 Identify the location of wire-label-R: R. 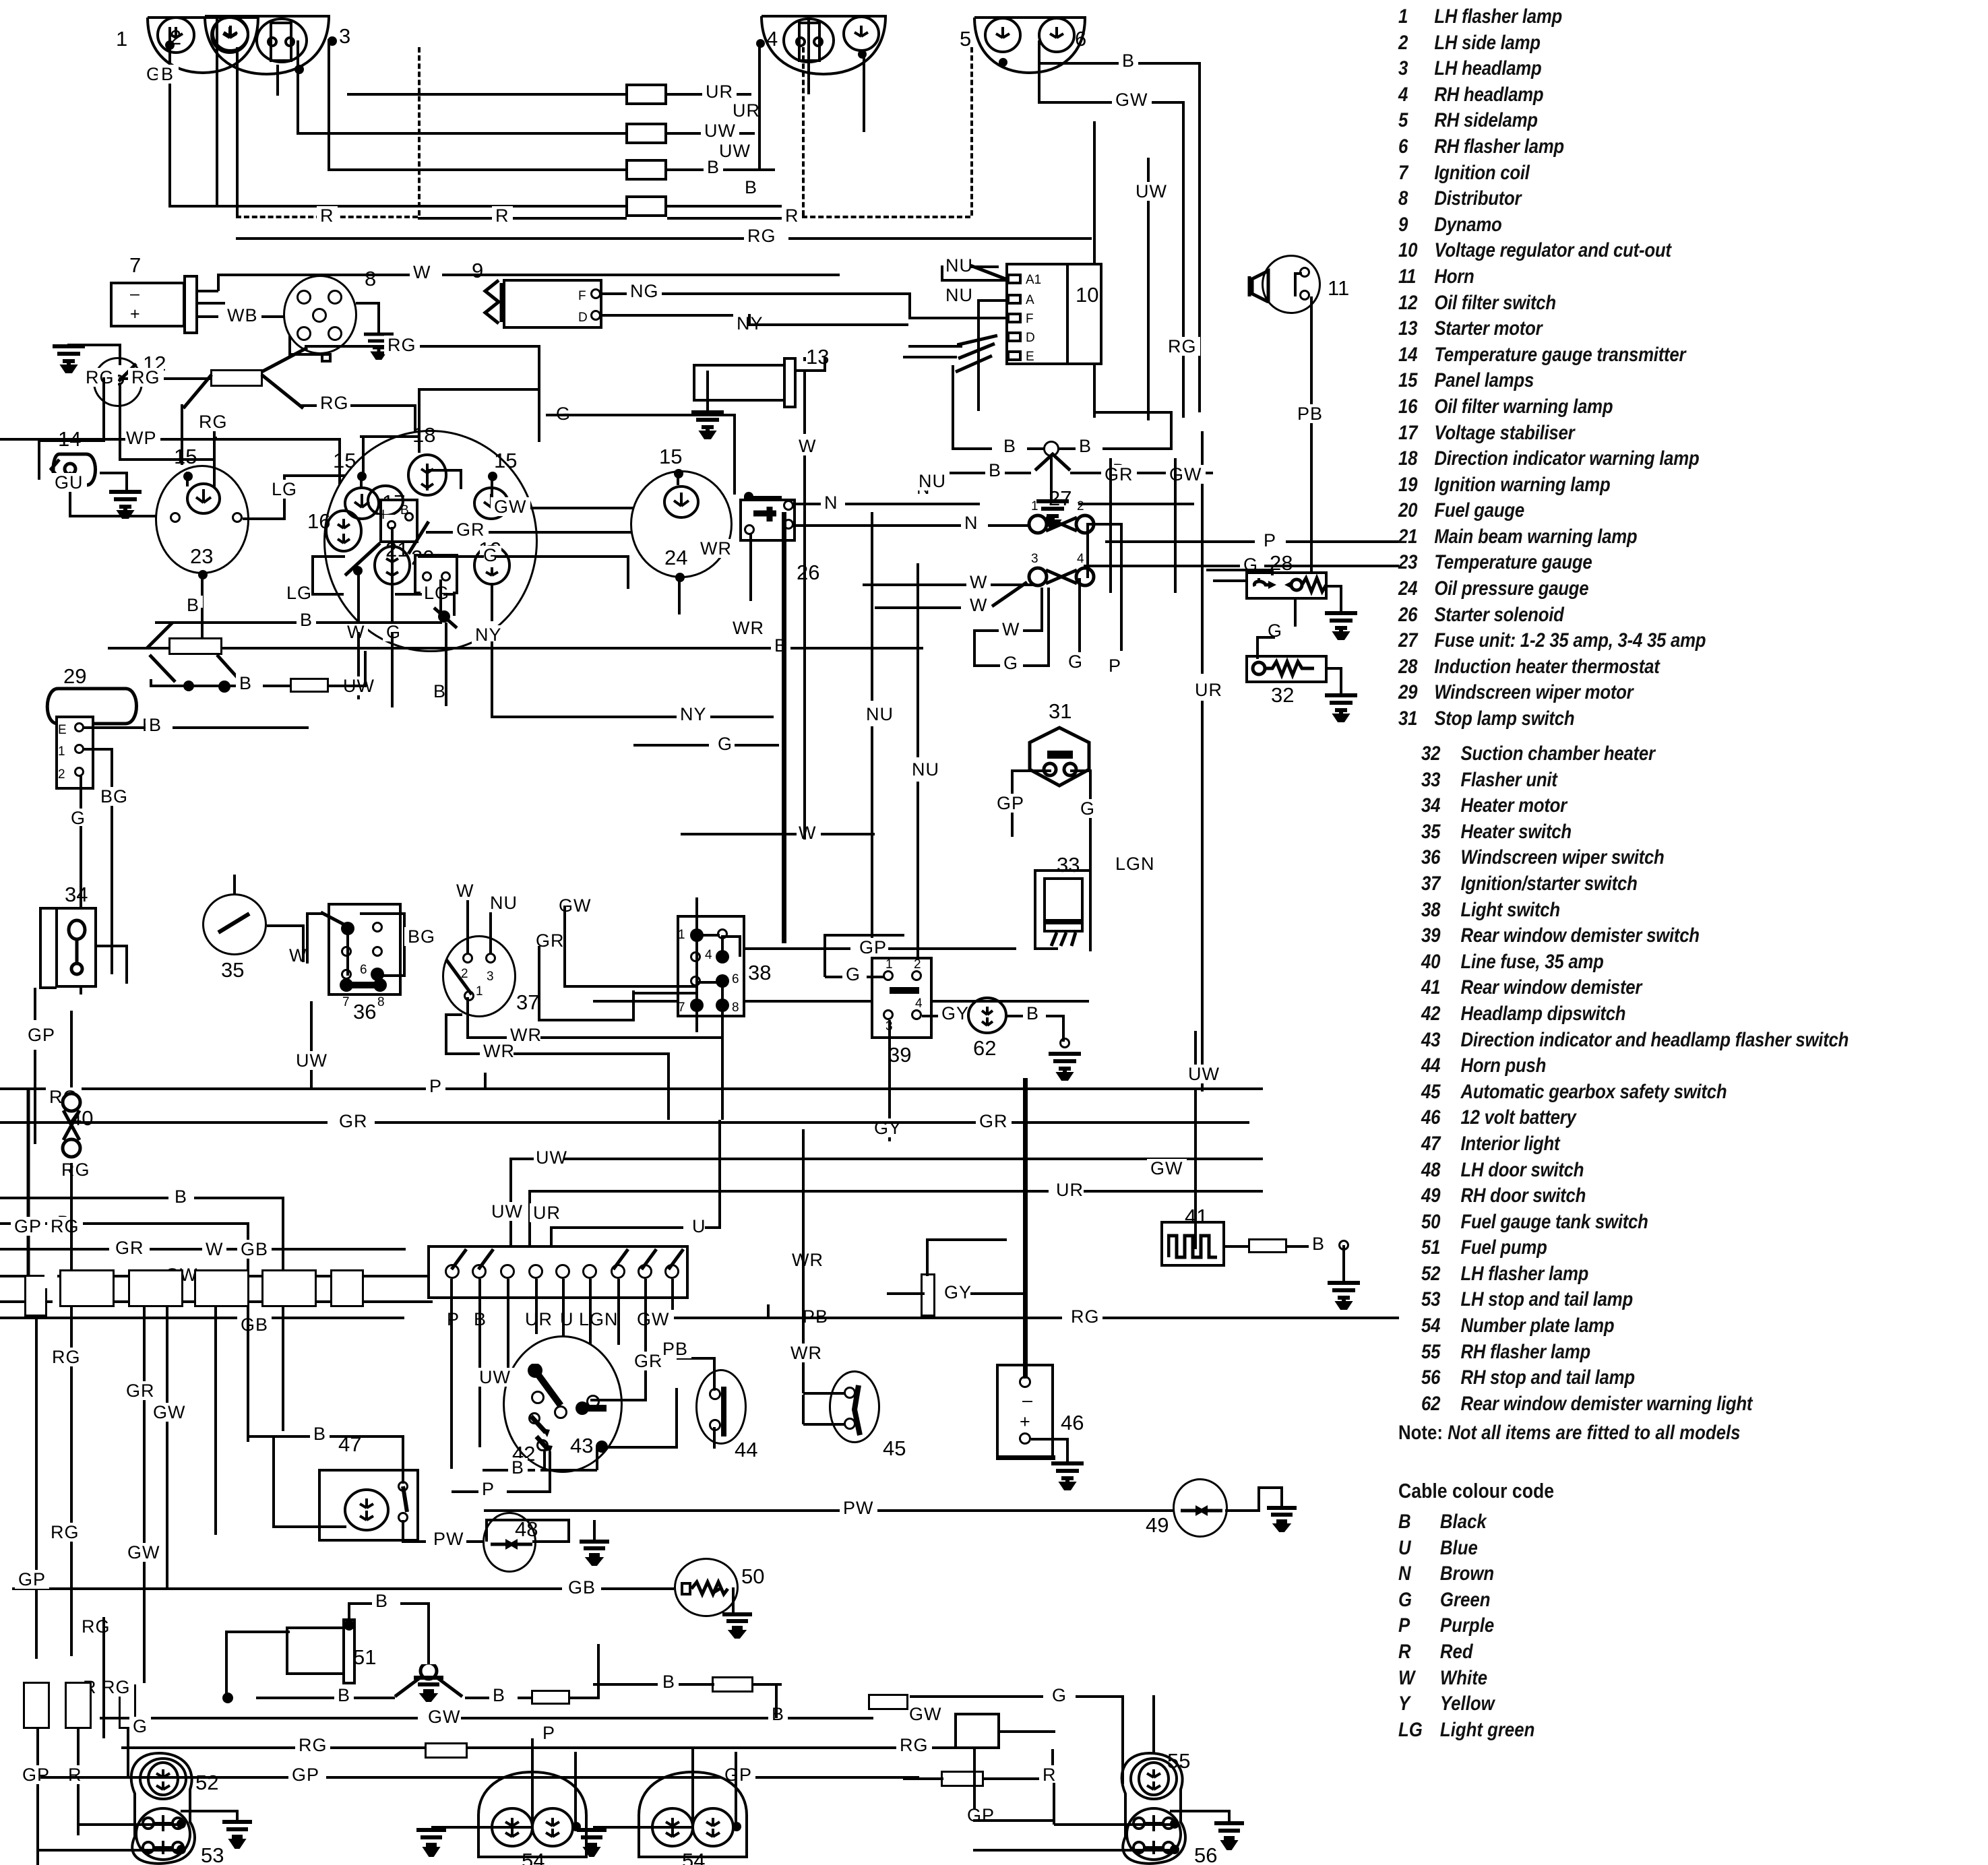
(75, 1774).